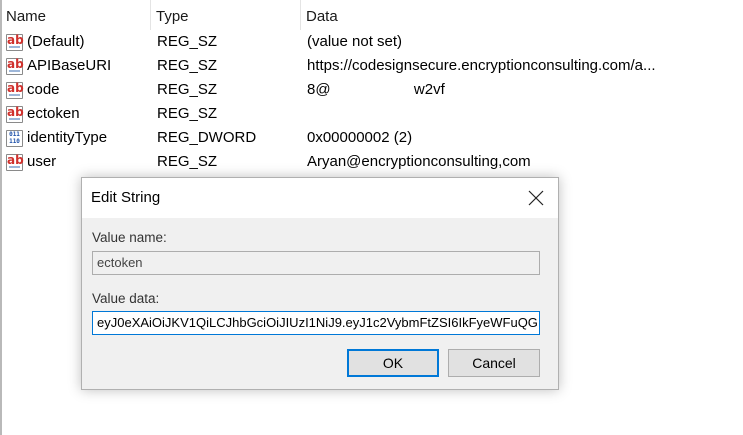  What do you see at coordinates (521, 15) in the screenshot?
I see `column-header-data: Data` at bounding box center [521, 15].